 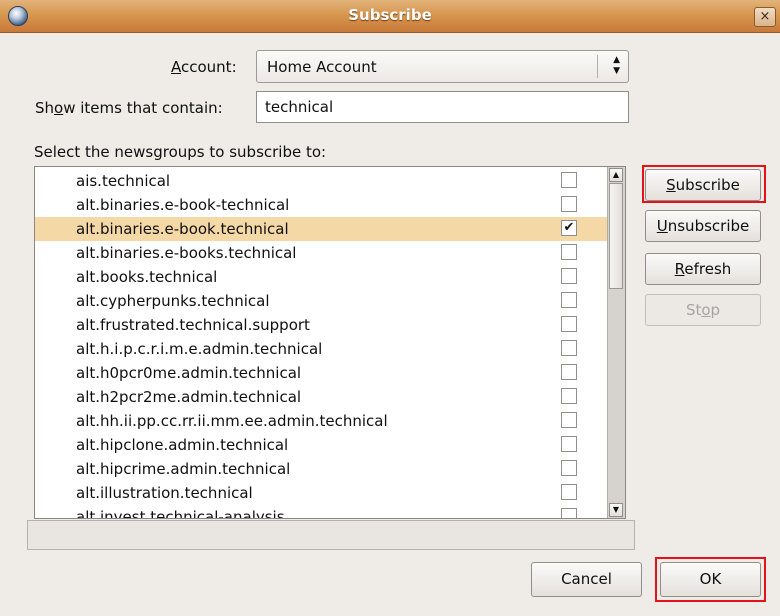 I want to click on newsgroup-name: alt.illustration.technical, so click(x=164, y=493).